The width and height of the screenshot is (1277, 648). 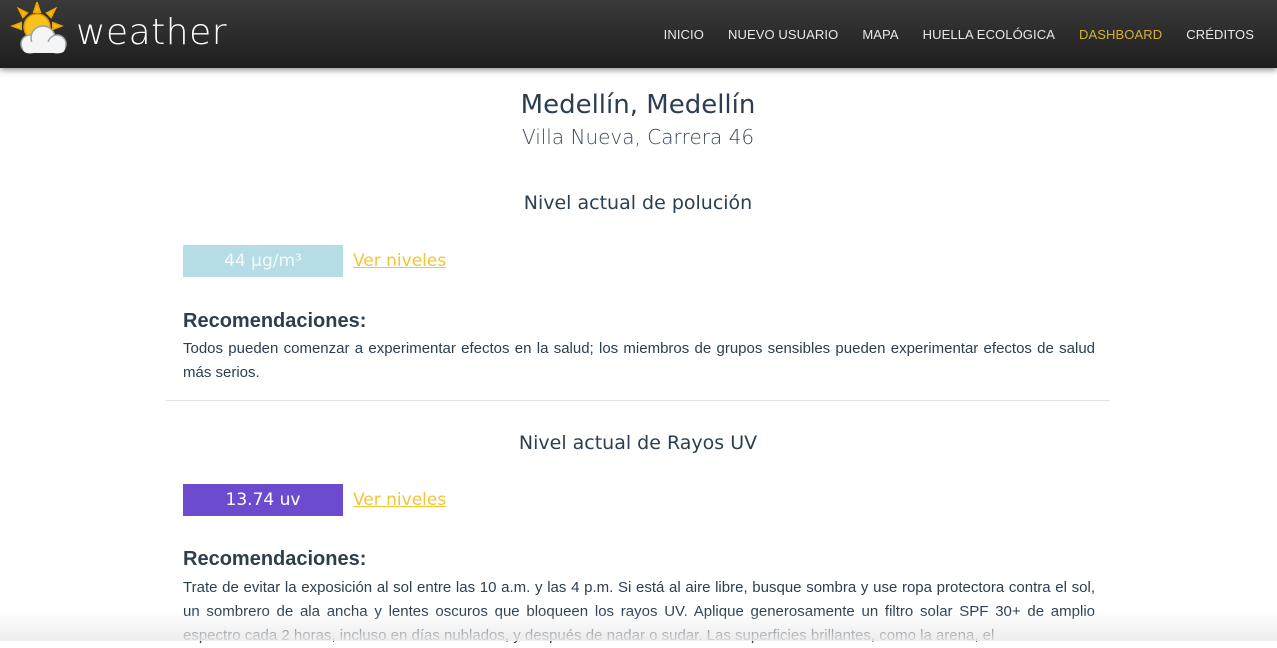 I want to click on pollution-recommendations-title: Recomendaciones:, so click(x=275, y=321).